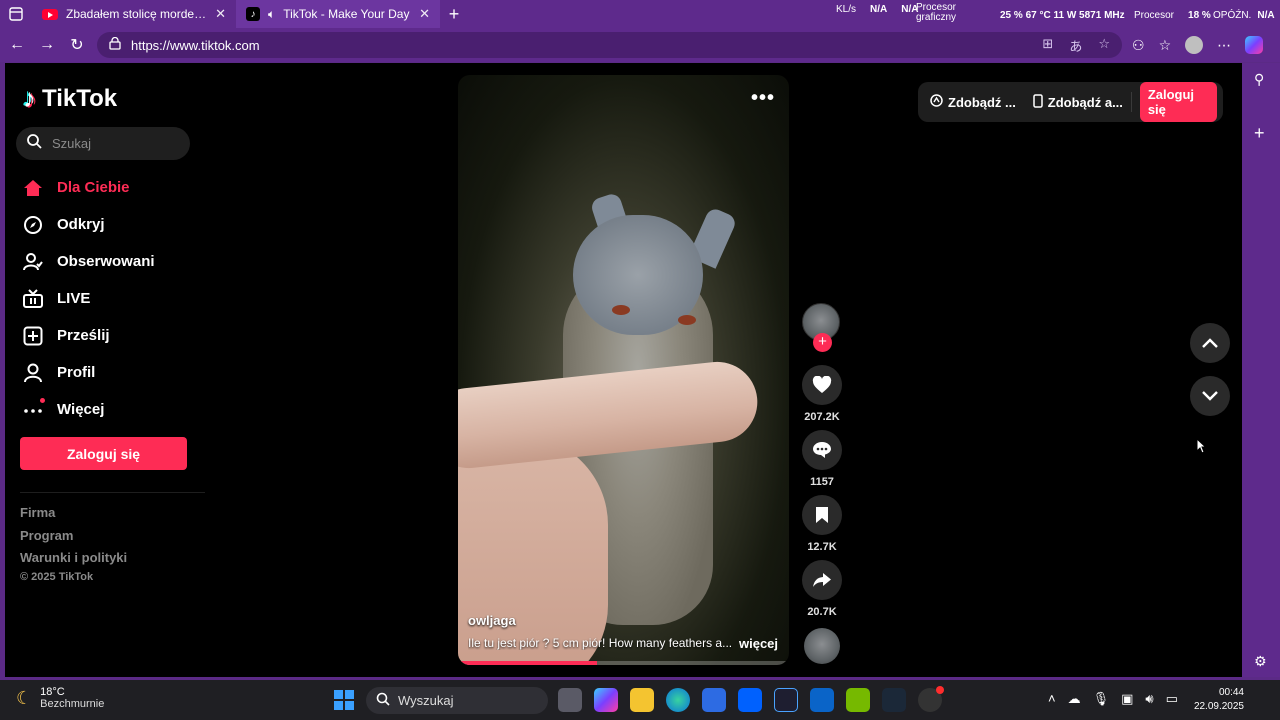 This screenshot has width=1280, height=720. What do you see at coordinates (606, 700) in the screenshot?
I see `copilot-app-icon` at bounding box center [606, 700].